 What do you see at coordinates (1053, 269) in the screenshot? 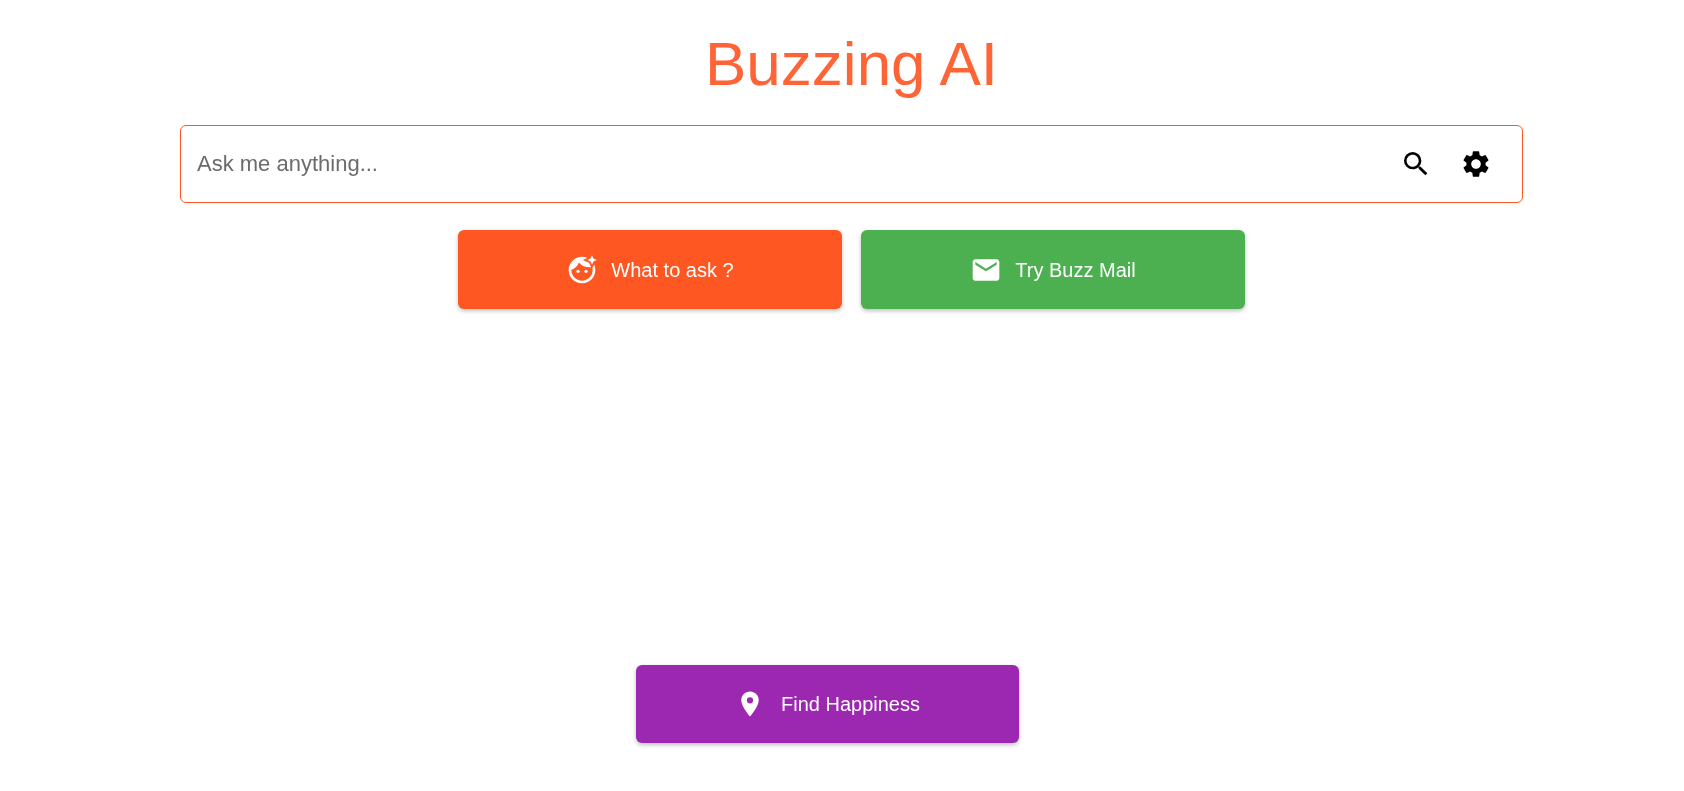
I see `action-button: Try Buzz Mail` at bounding box center [1053, 269].